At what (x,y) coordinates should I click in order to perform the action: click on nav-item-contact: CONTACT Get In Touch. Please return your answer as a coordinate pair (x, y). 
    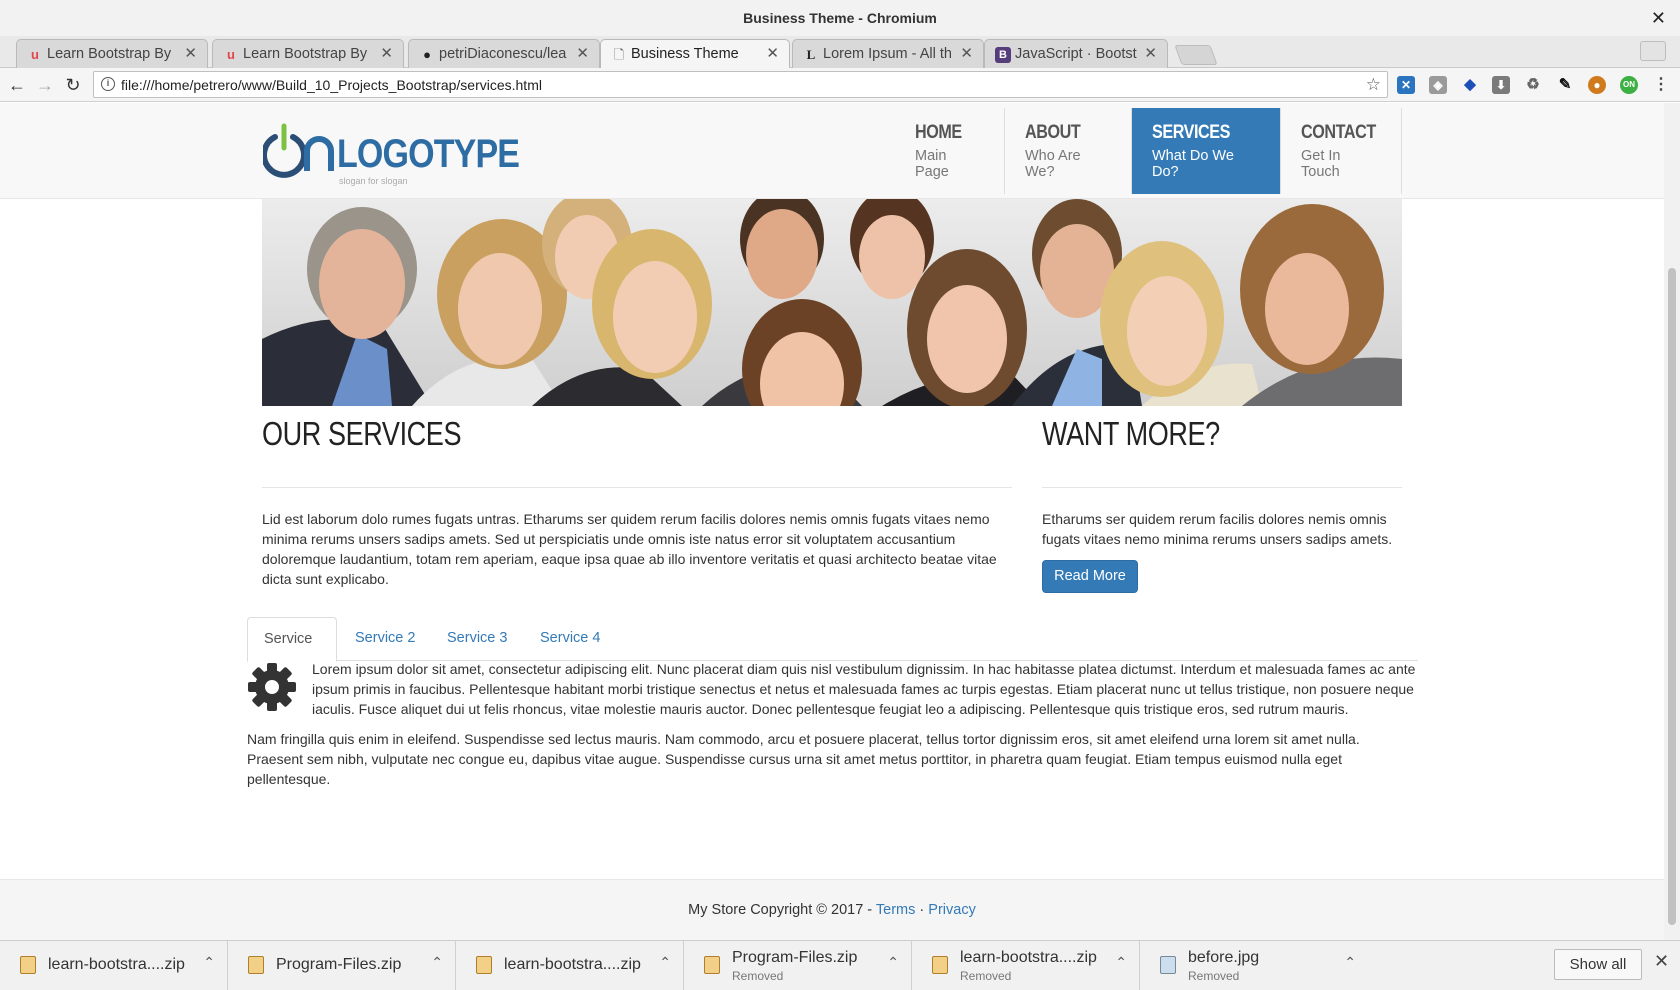
    Looking at the image, I should click on (1341, 151).